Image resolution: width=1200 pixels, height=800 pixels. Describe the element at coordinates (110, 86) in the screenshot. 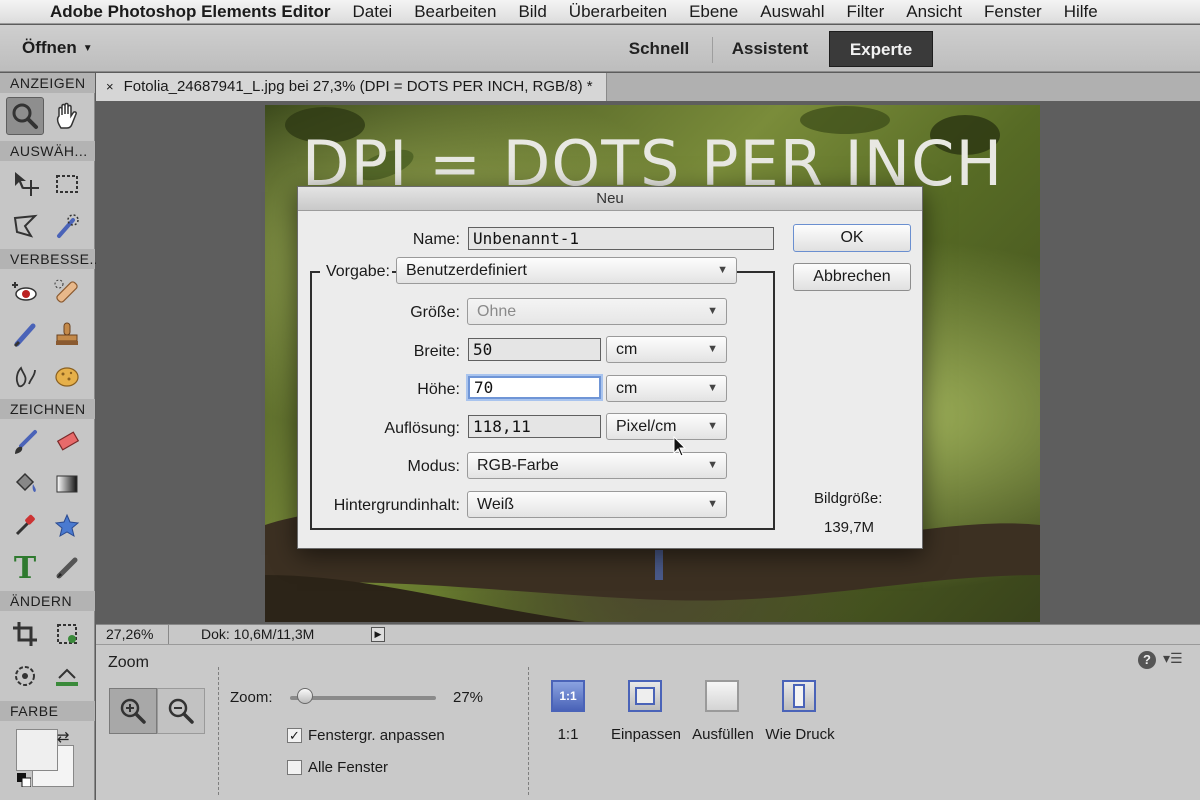

I see `close-tab-icon: ×` at that location.